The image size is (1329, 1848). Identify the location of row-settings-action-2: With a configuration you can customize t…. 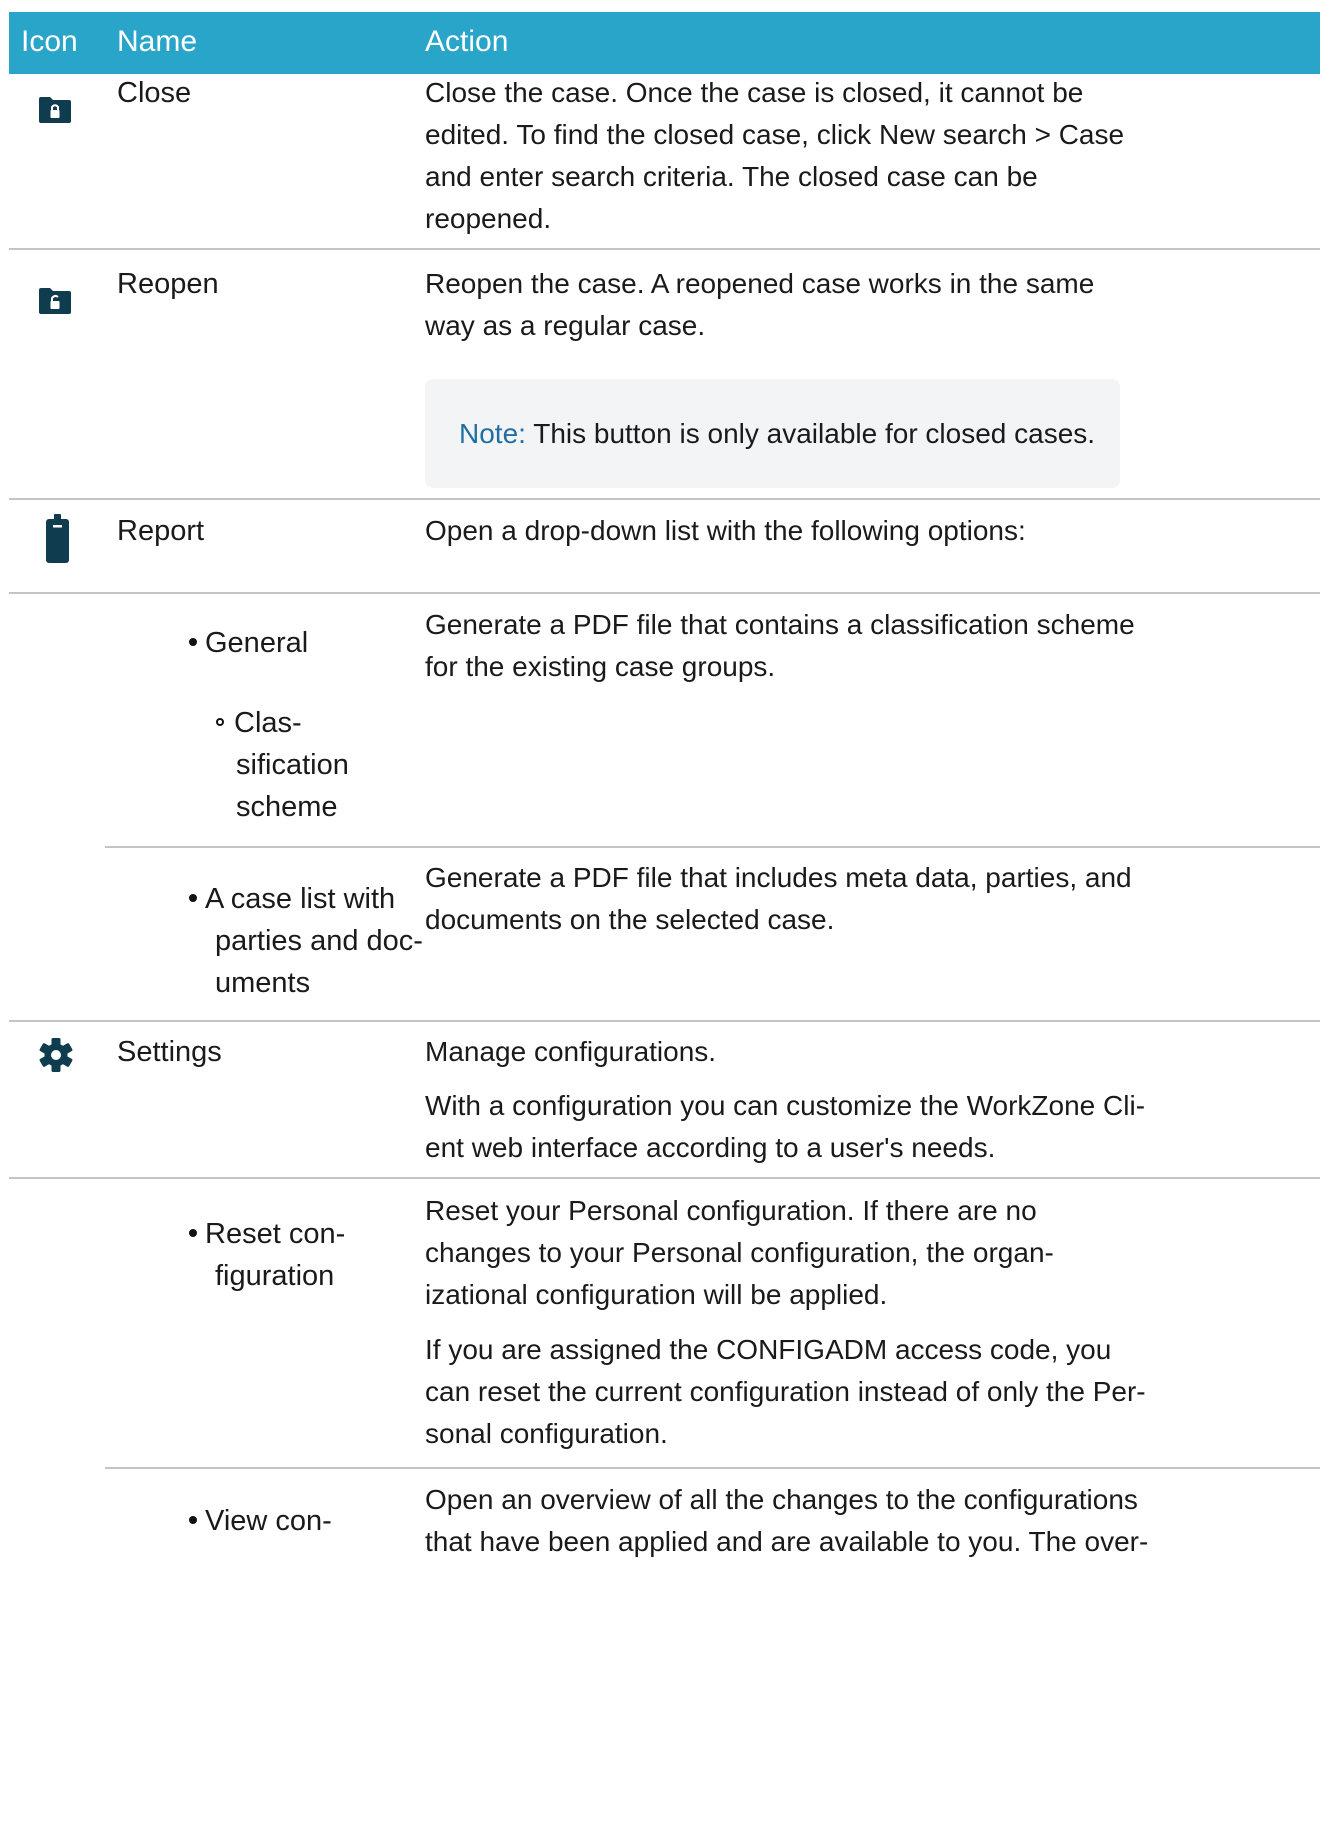
(785, 1105).